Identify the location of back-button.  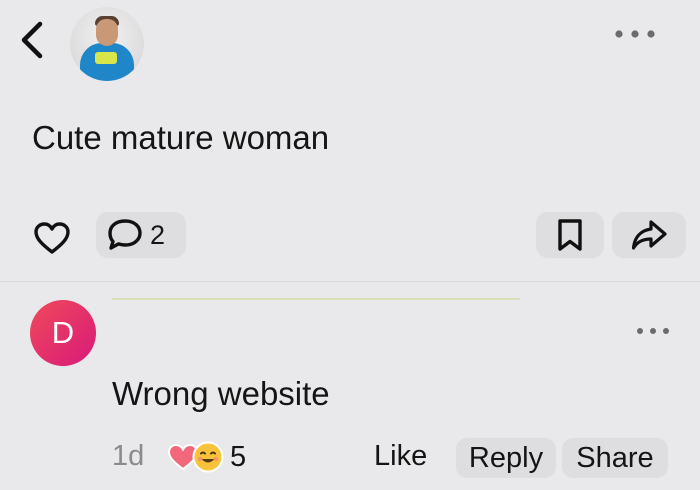
(32, 40).